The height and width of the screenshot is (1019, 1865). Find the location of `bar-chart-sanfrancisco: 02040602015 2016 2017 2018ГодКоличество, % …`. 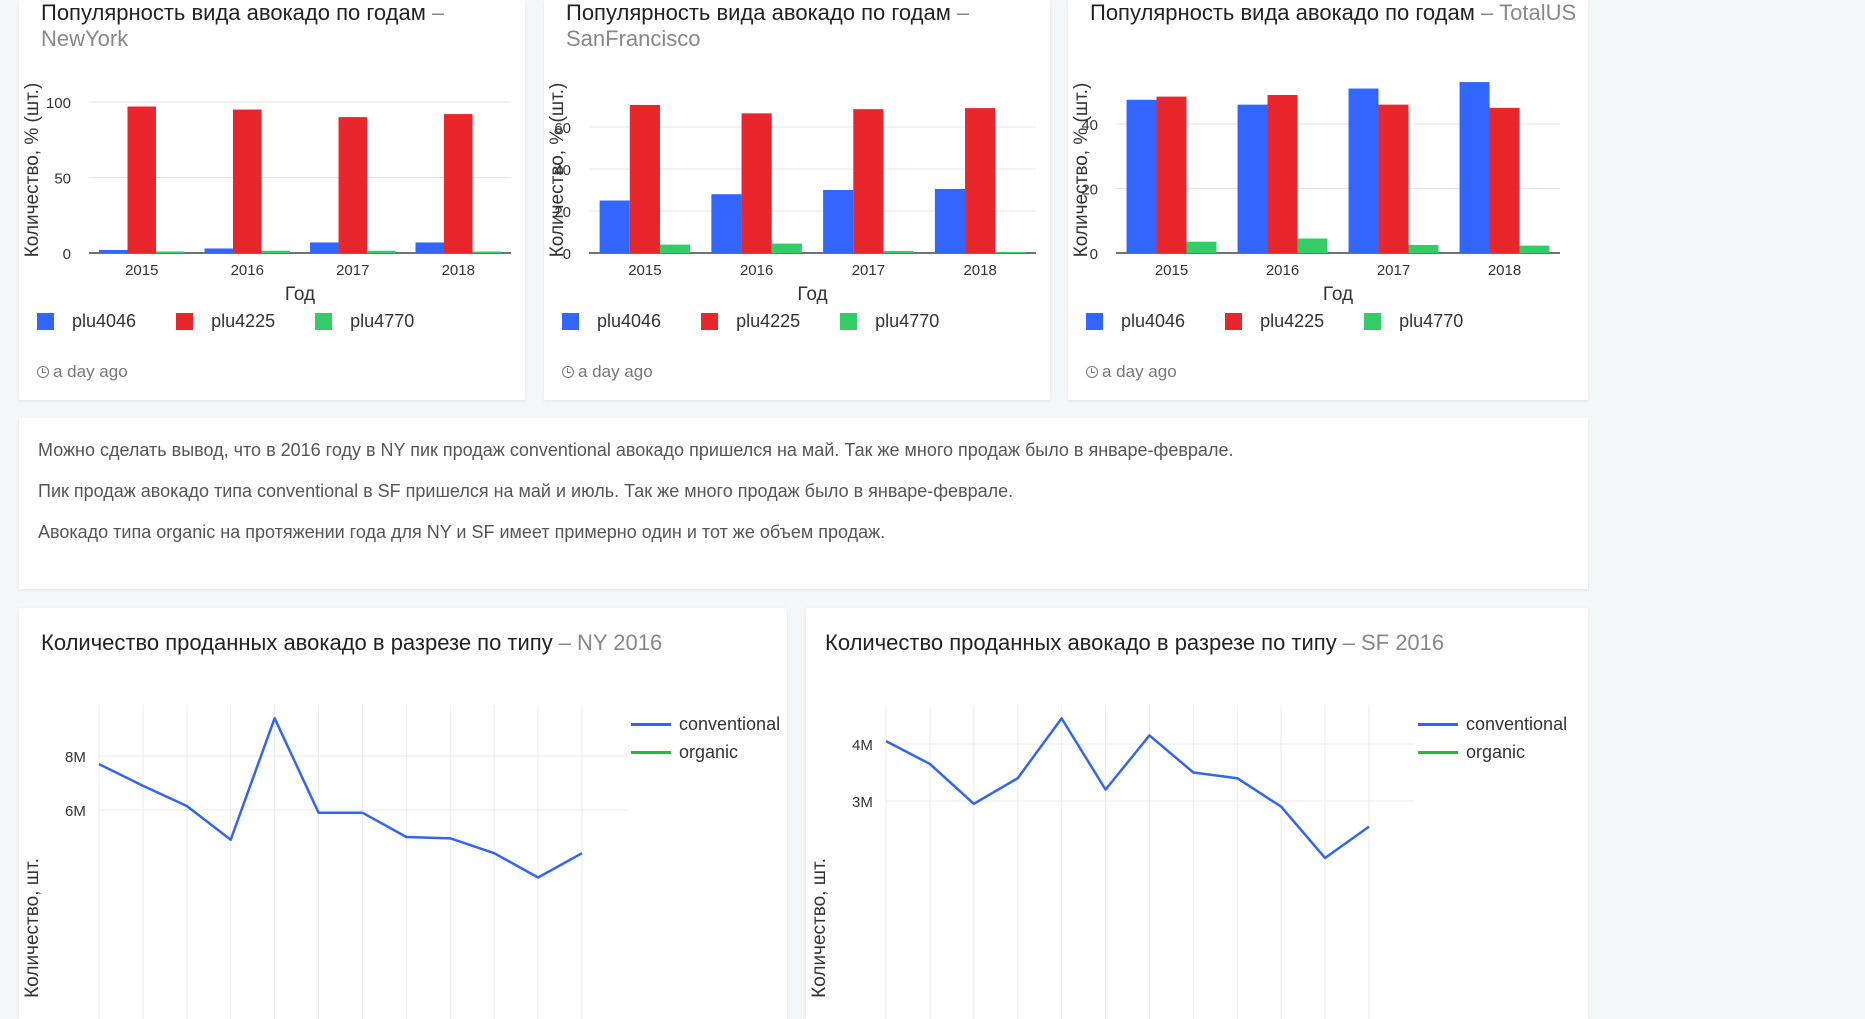

bar-chart-sanfrancisco: 02040602015 2016 2017 2018ГодКоличество, % … is located at coordinates (791, 194).